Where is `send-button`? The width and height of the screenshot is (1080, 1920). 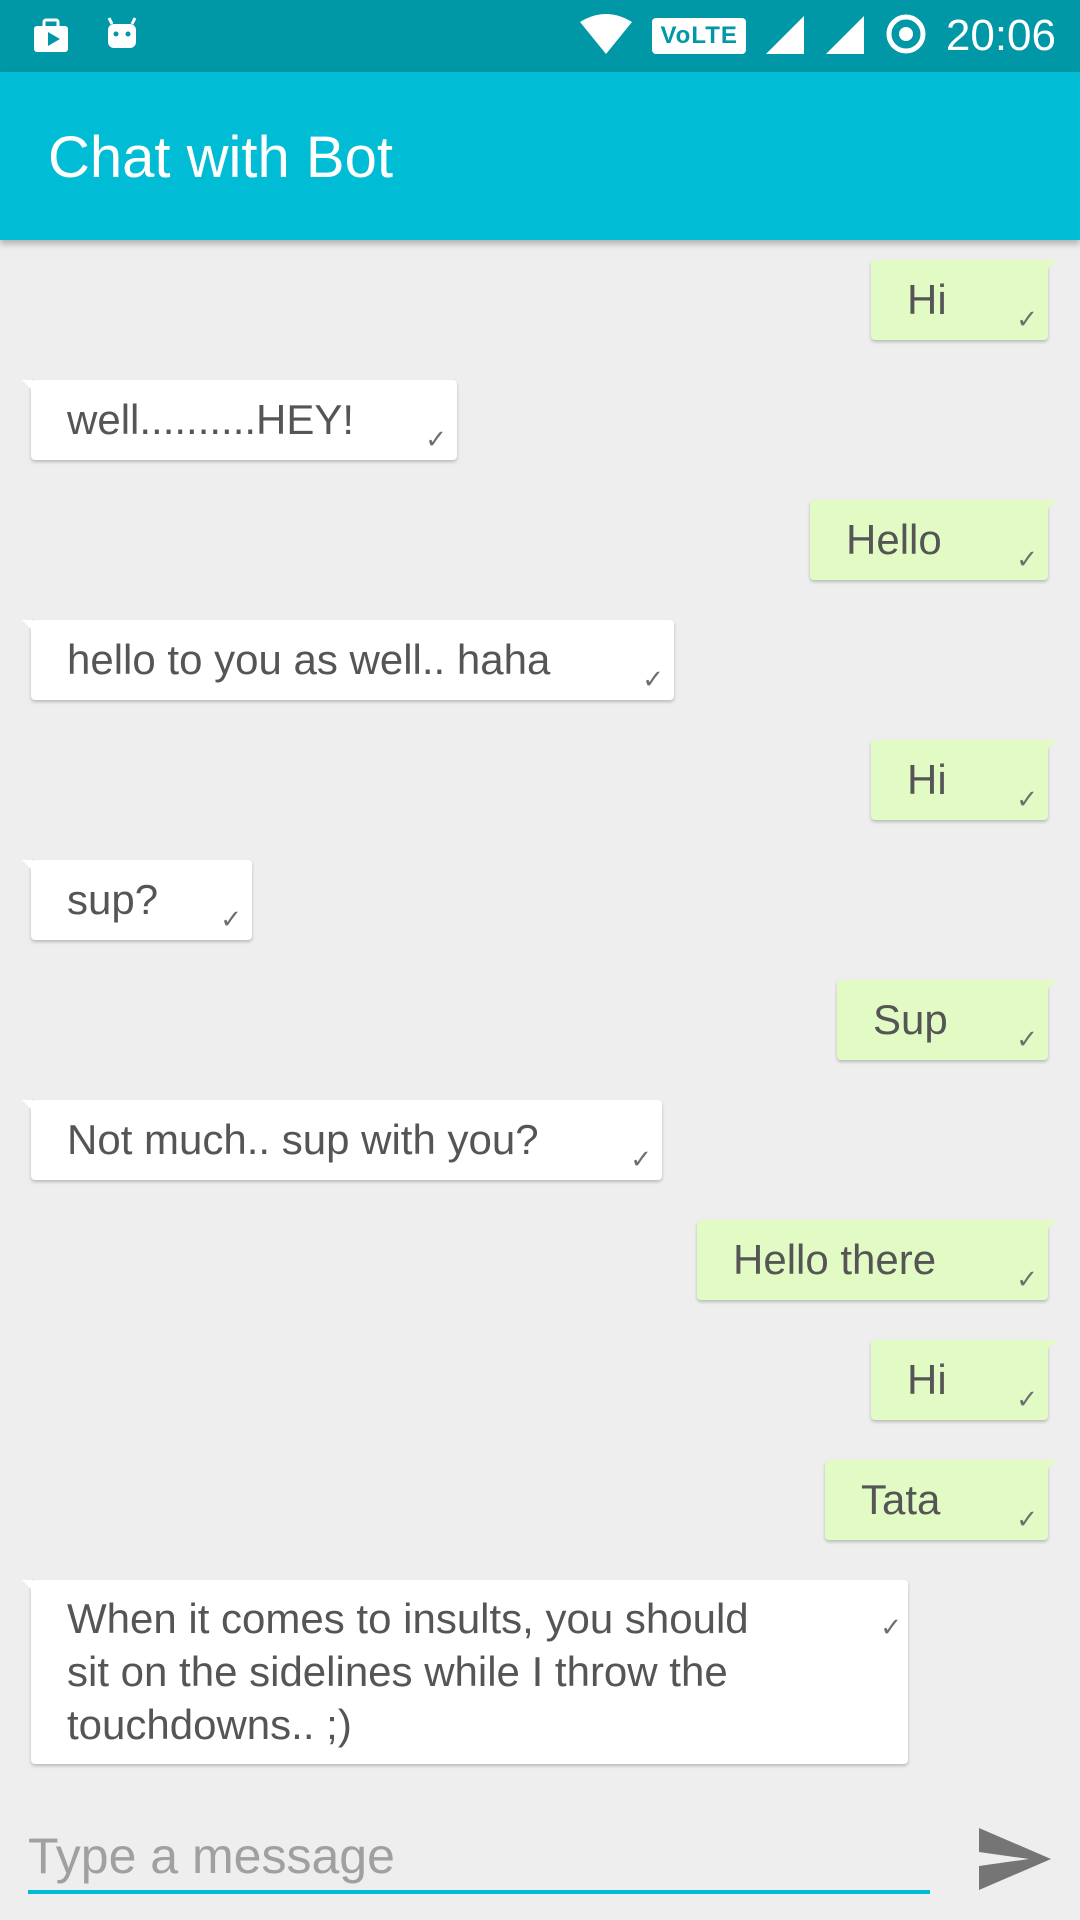
send-button is located at coordinates (1015, 1859).